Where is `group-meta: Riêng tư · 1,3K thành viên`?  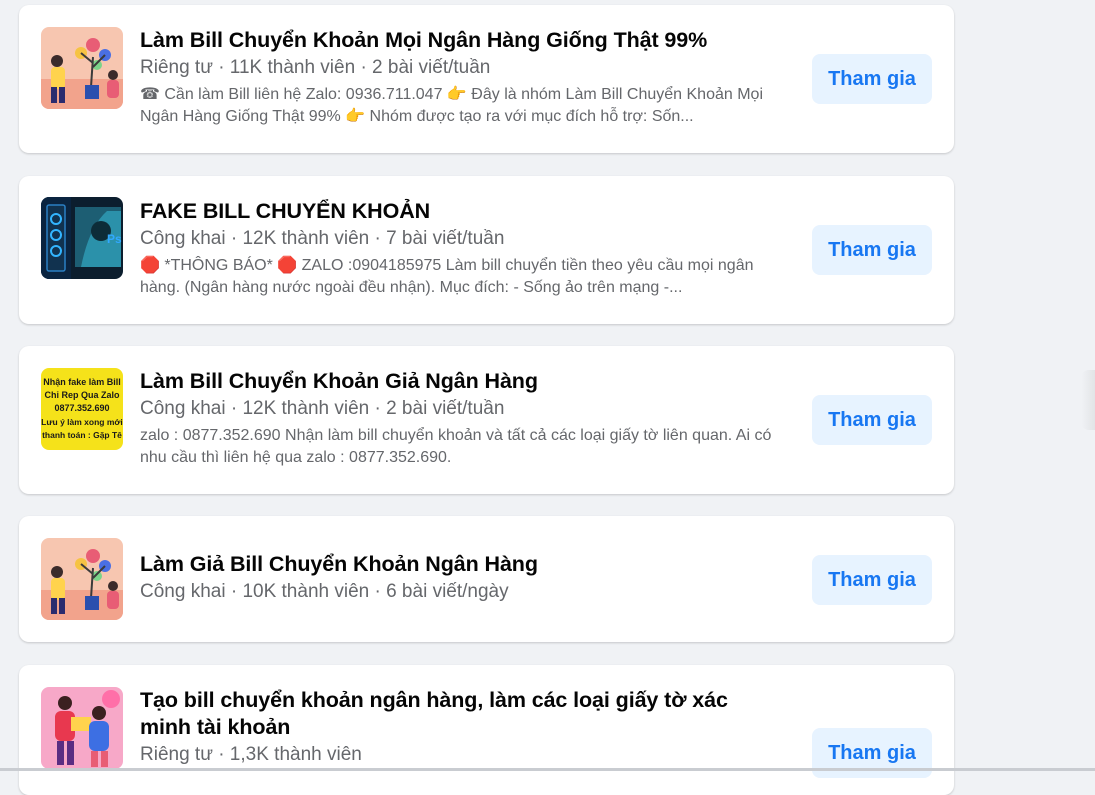 group-meta: Riêng tư · 1,3K thành viên is located at coordinates (251, 754).